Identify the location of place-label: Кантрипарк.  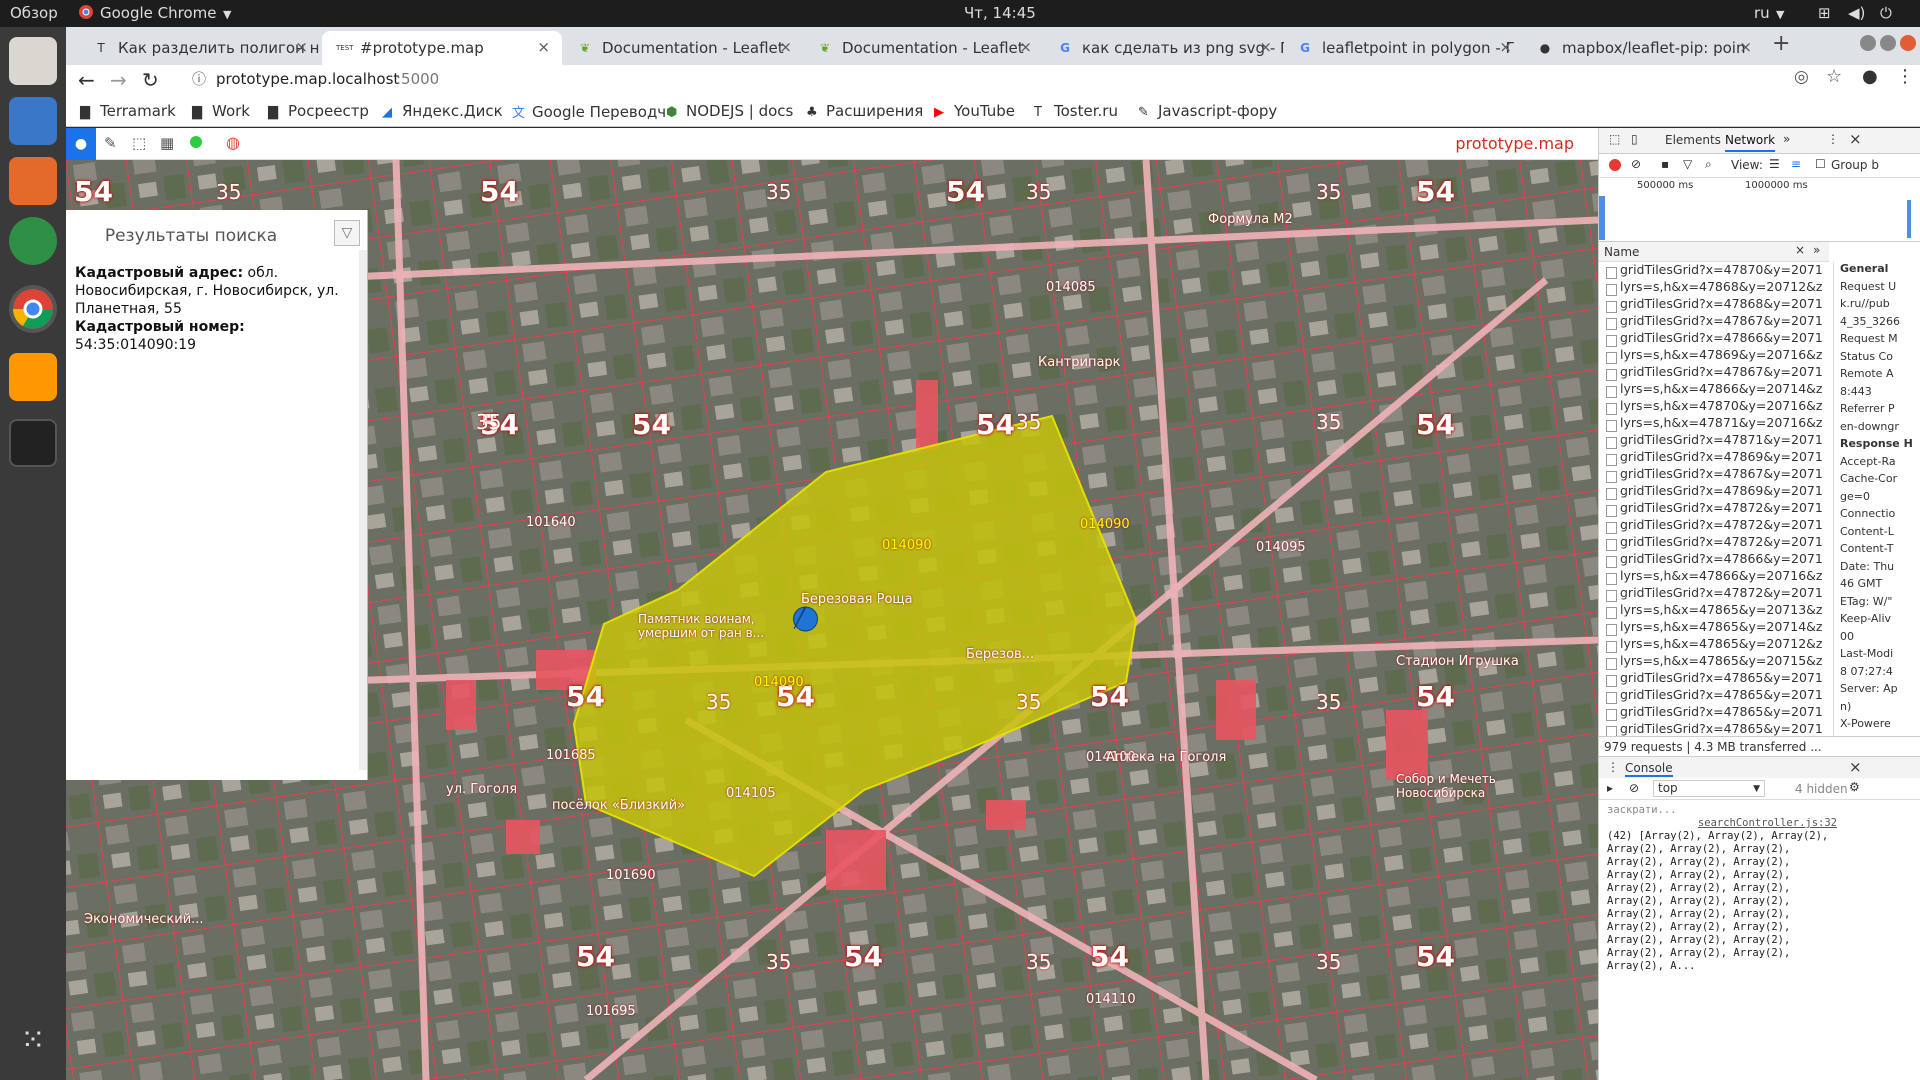
(1079, 362).